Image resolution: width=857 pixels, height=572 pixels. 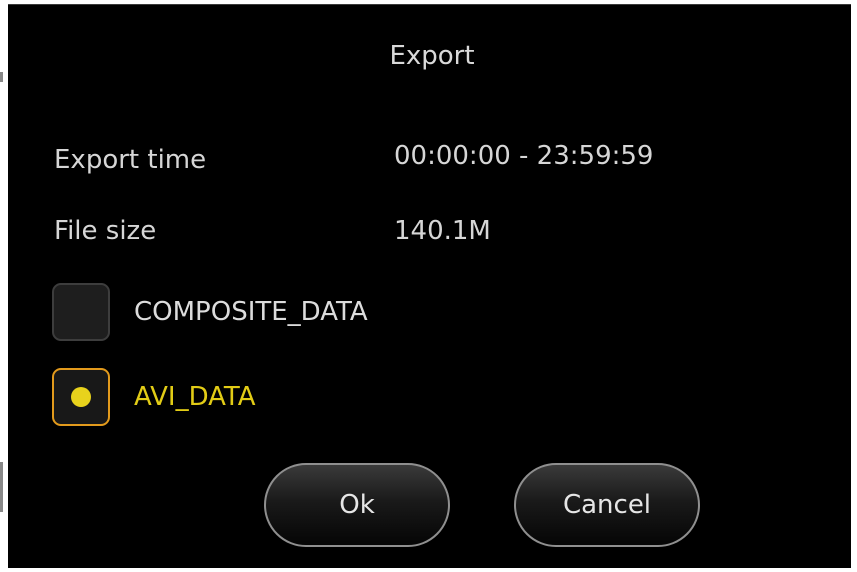 What do you see at coordinates (442, 231) in the screenshot?
I see `file-size-value: 140.1M` at bounding box center [442, 231].